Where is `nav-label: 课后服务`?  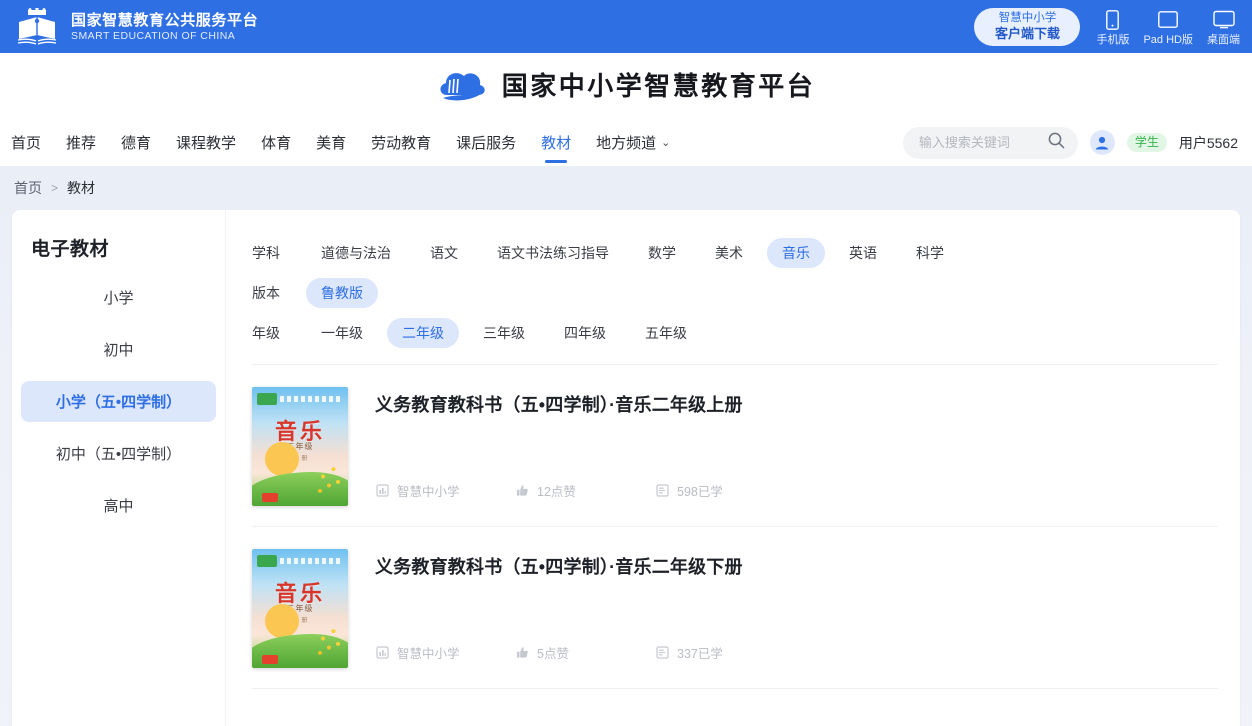
nav-label: 课后服务 is located at coordinates (486, 143).